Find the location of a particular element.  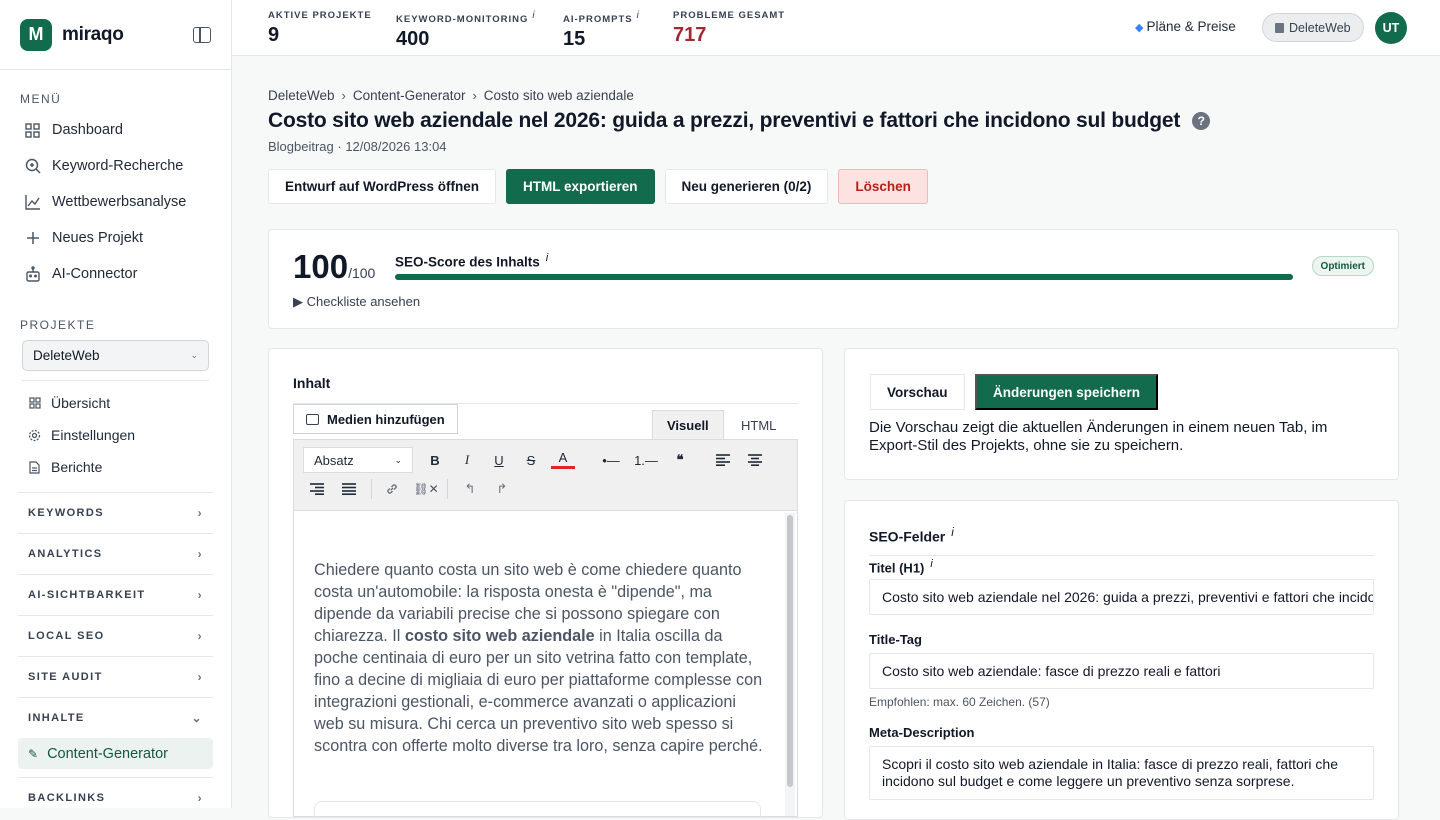

brand-name: miraqo is located at coordinates (93, 35).